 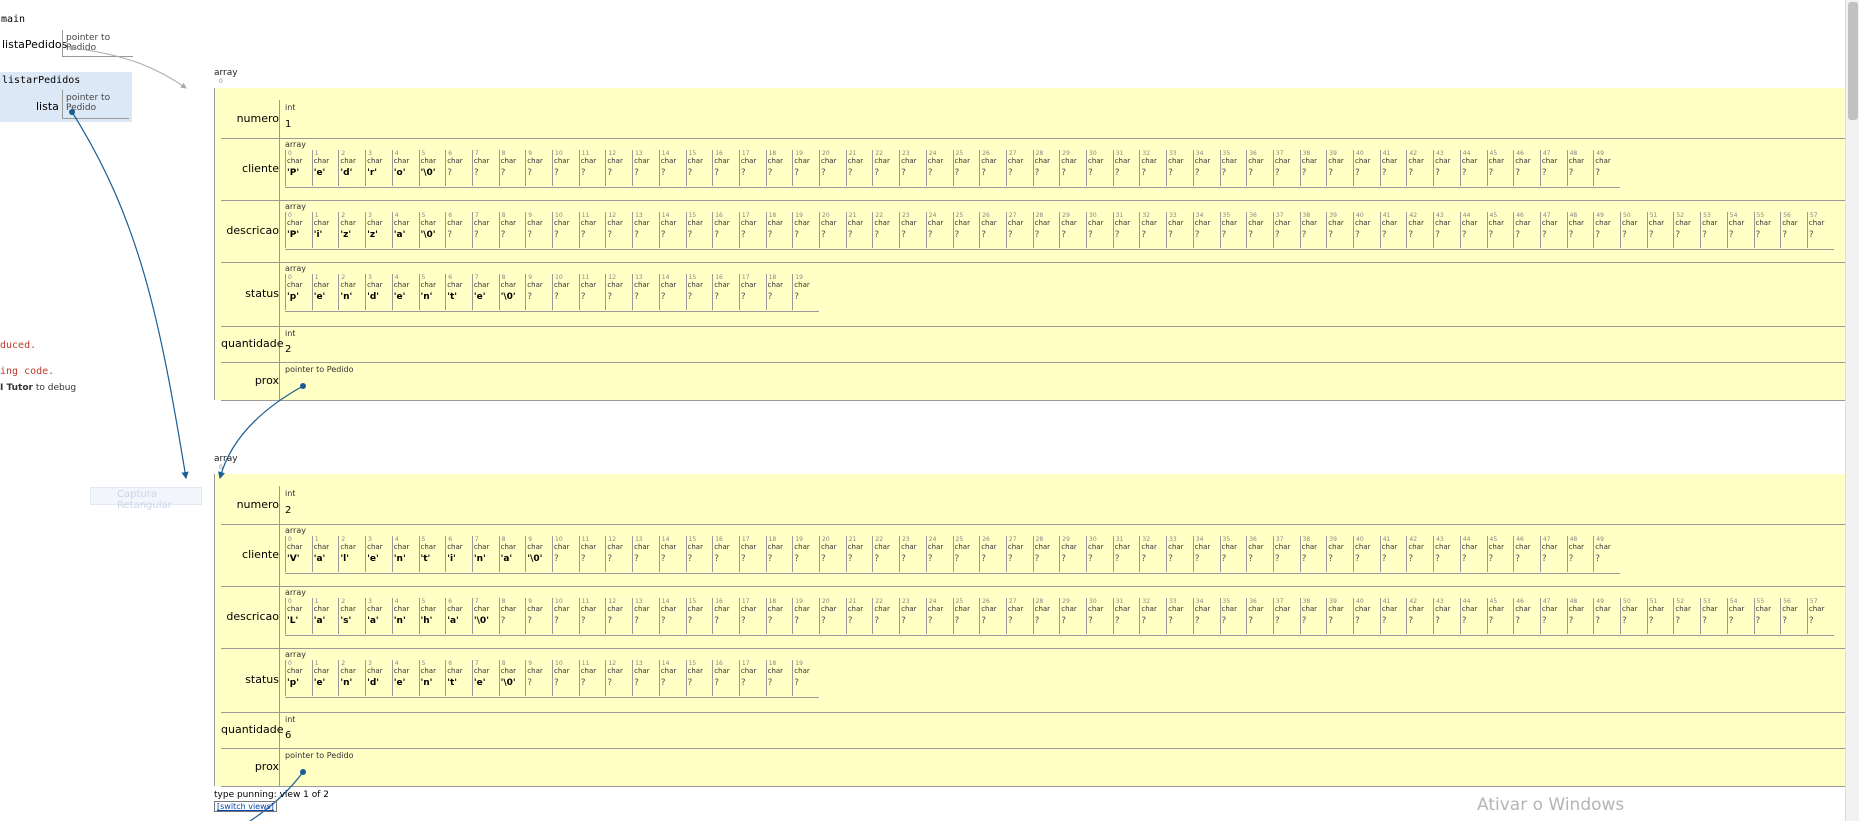 What do you see at coordinates (1360, 215) in the screenshot?
I see `cell-index: 40` at bounding box center [1360, 215].